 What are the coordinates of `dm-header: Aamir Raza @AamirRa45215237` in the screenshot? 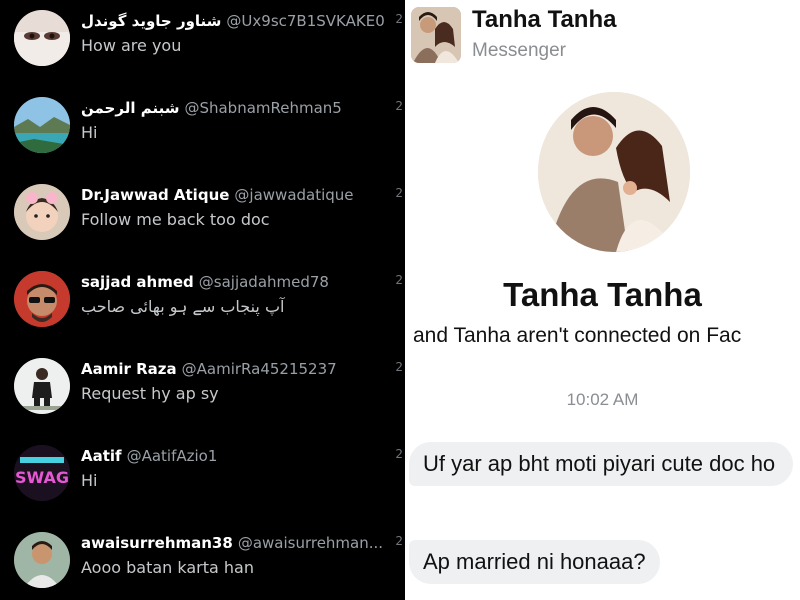 It's located at (236, 369).